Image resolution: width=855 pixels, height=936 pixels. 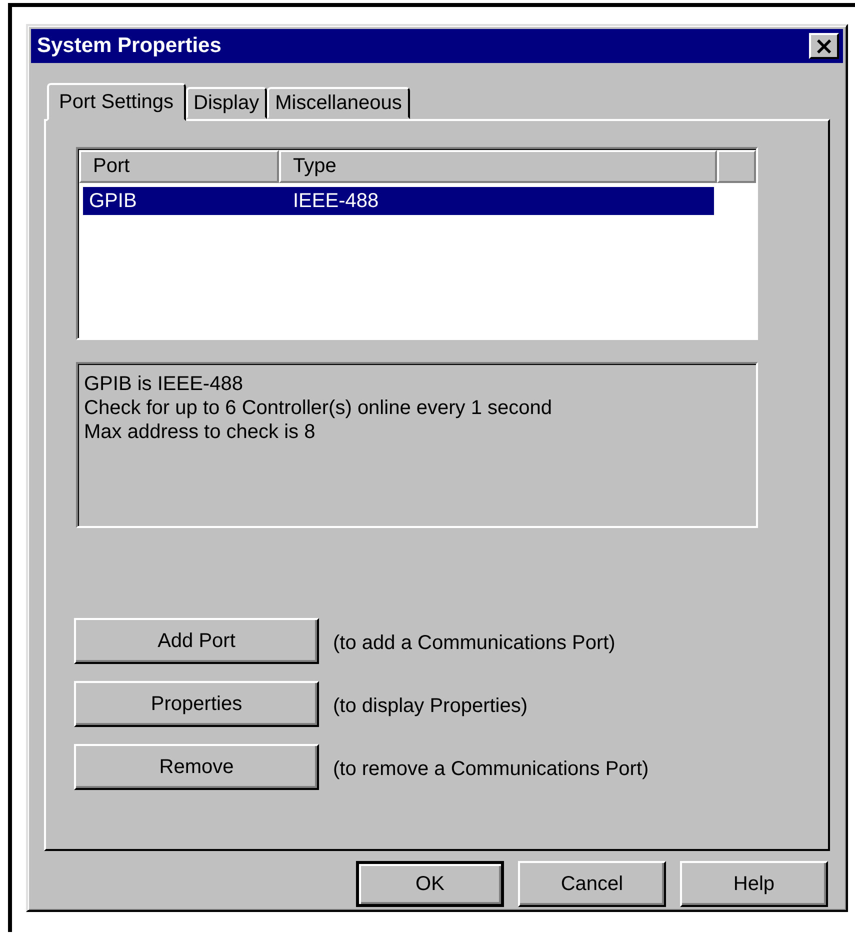 I want to click on window-title: System Properties, so click(x=129, y=46).